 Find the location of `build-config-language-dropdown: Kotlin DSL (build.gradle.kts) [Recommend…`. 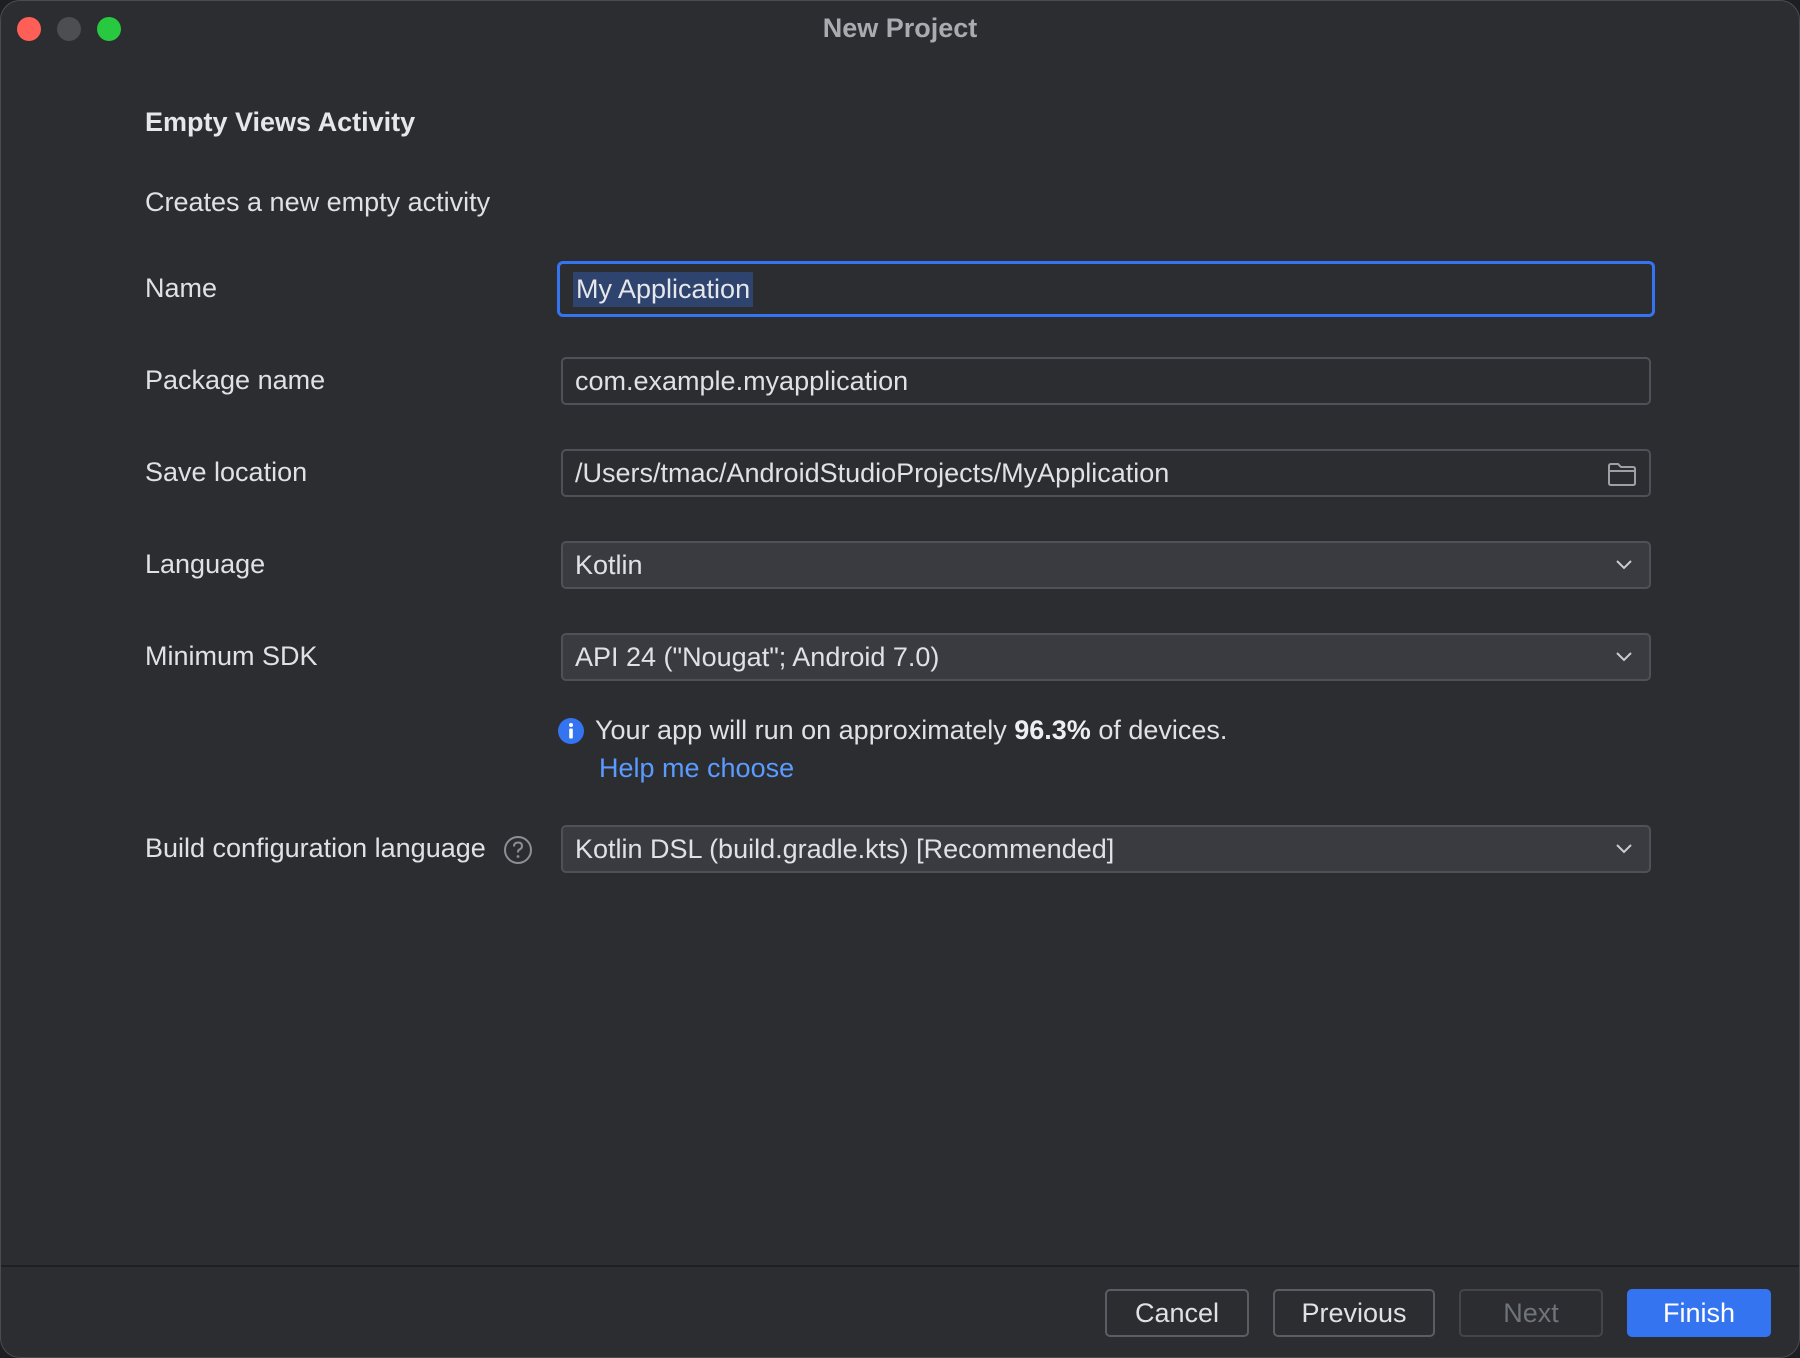

build-config-language-dropdown: Kotlin DSL (build.gradle.kts) [Recommend… is located at coordinates (1106, 849).